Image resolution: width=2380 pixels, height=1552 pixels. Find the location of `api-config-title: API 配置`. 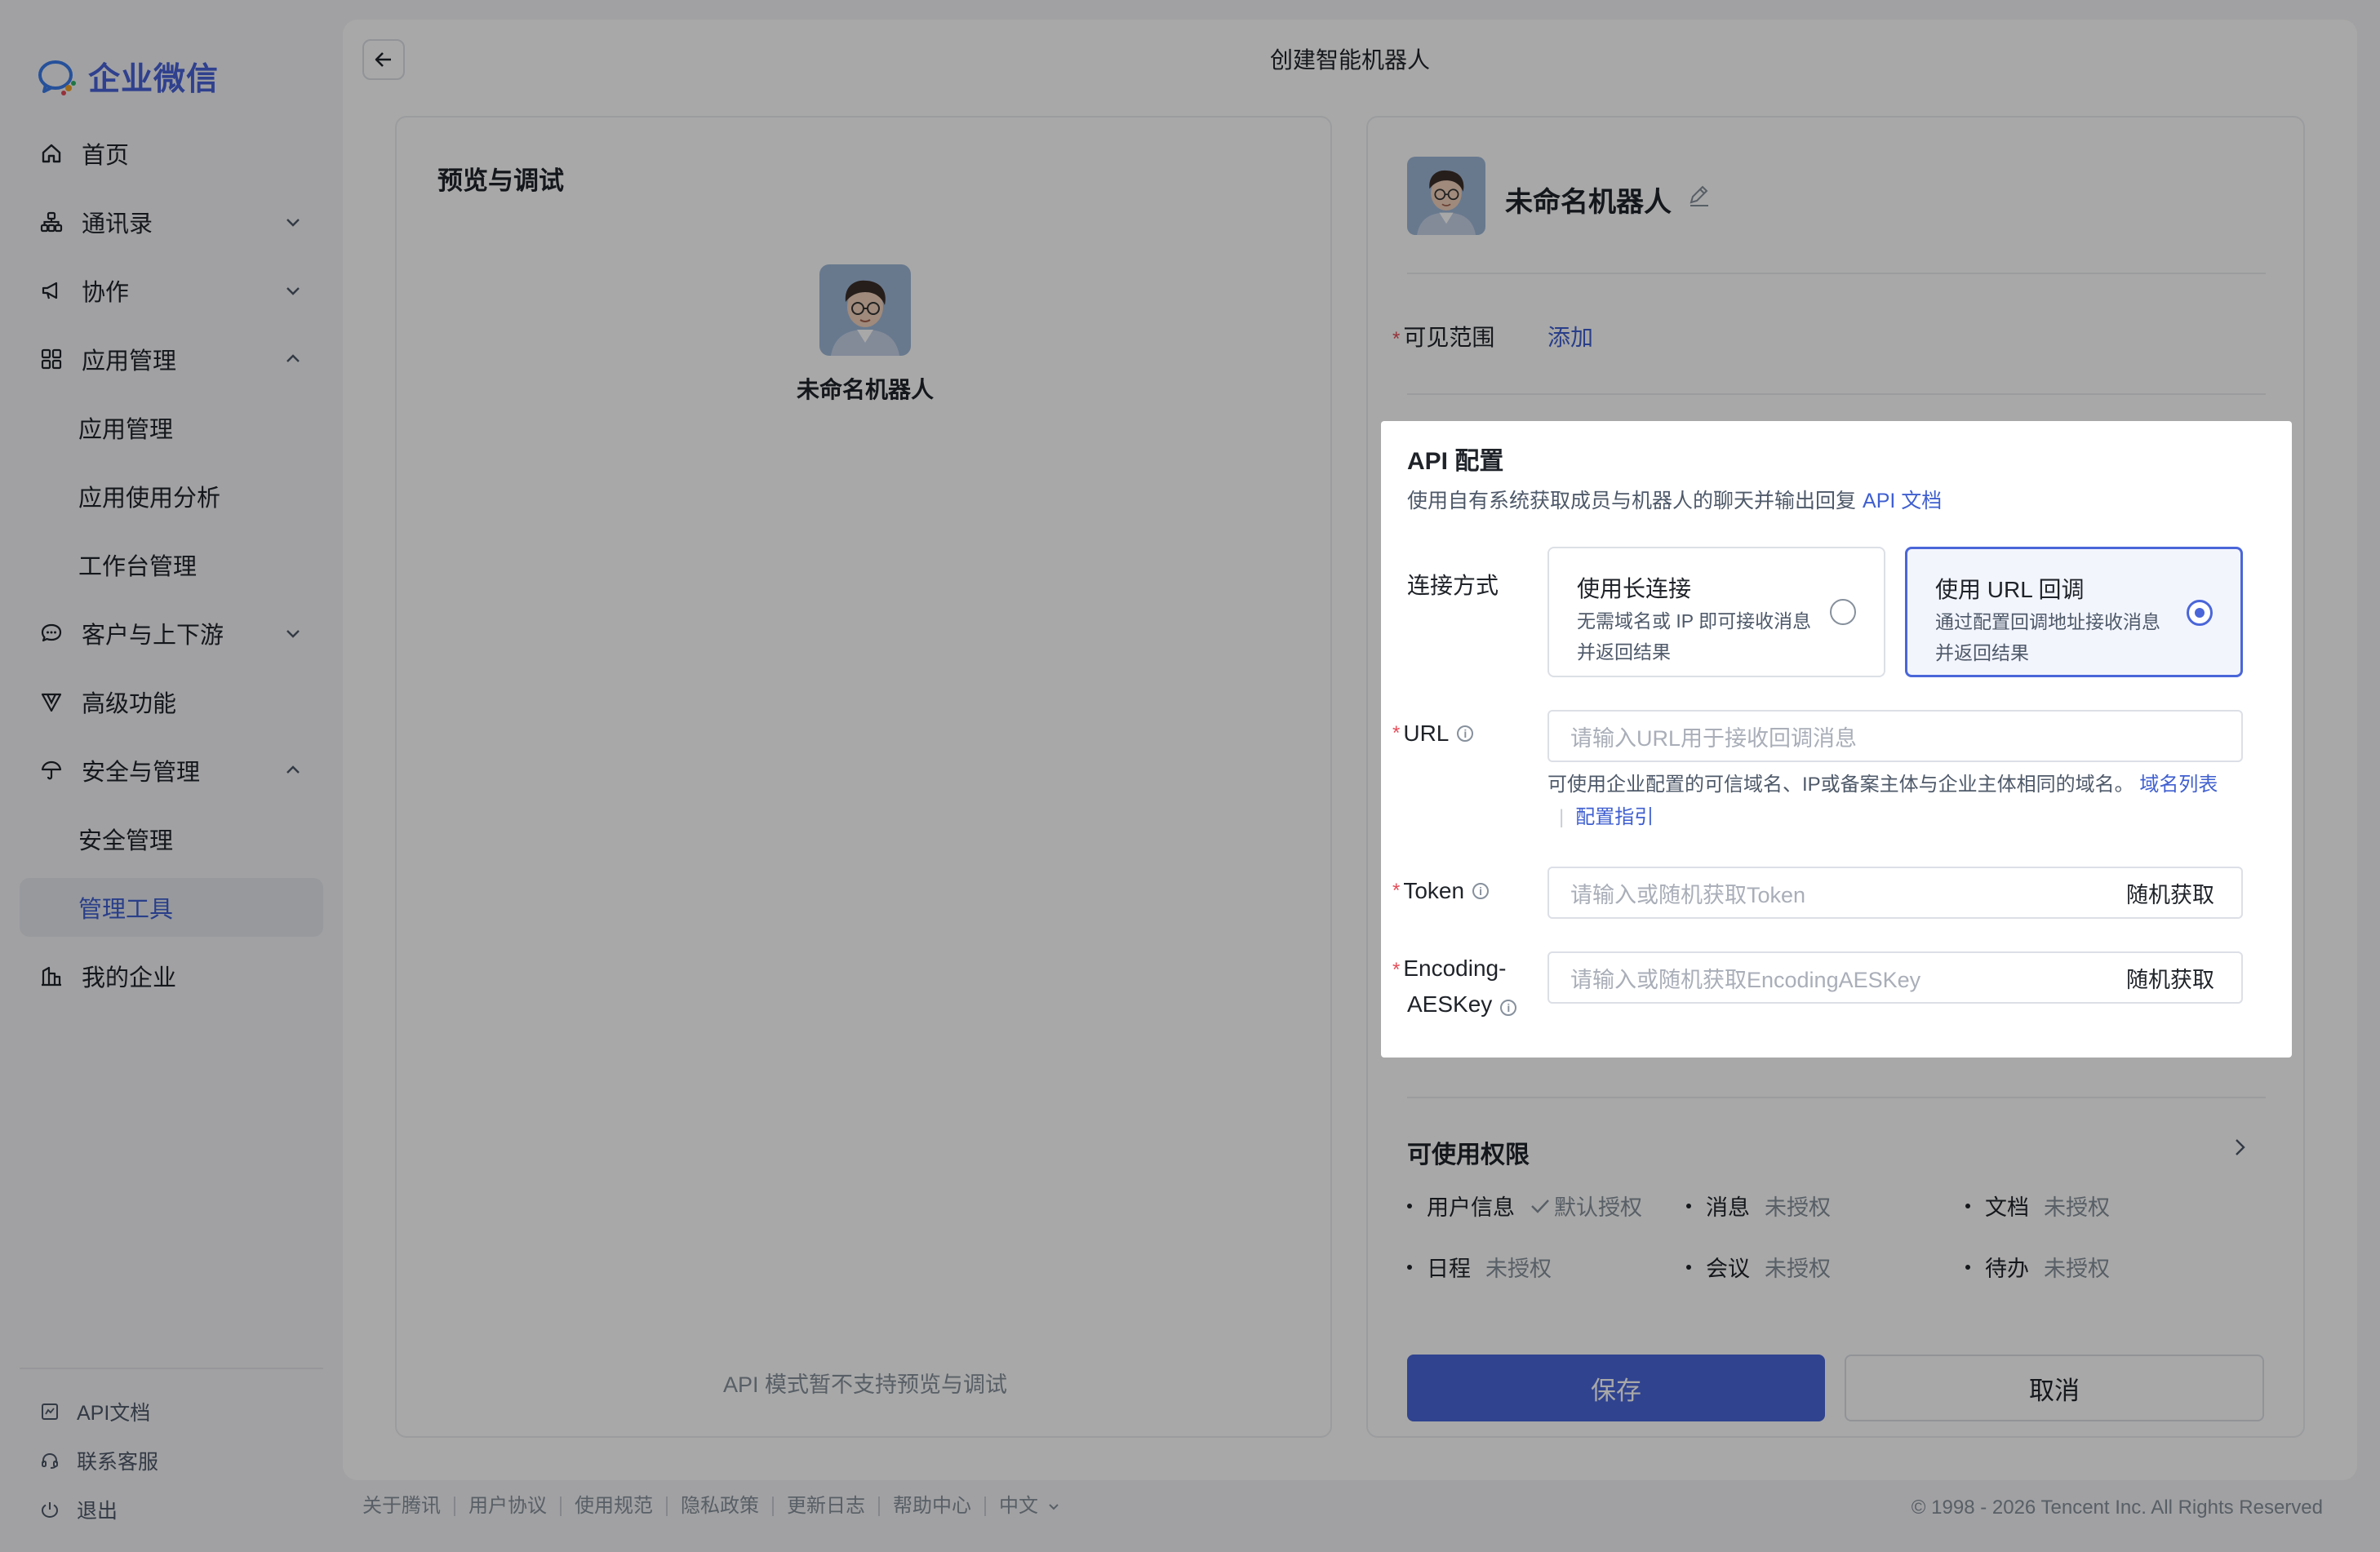

api-config-title: API 配置 is located at coordinates (1455, 462).